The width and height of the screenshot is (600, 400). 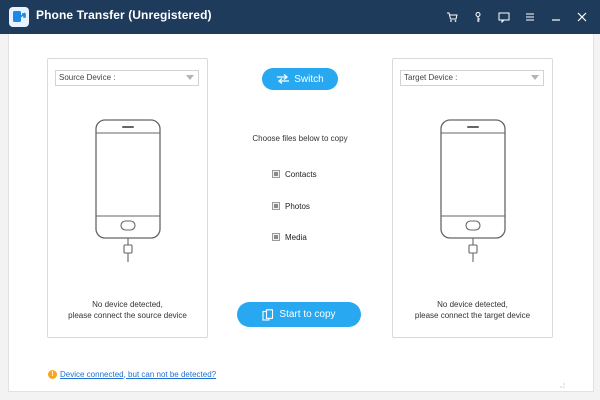 What do you see at coordinates (276, 206) in the screenshot?
I see `photos-checkbox` at bounding box center [276, 206].